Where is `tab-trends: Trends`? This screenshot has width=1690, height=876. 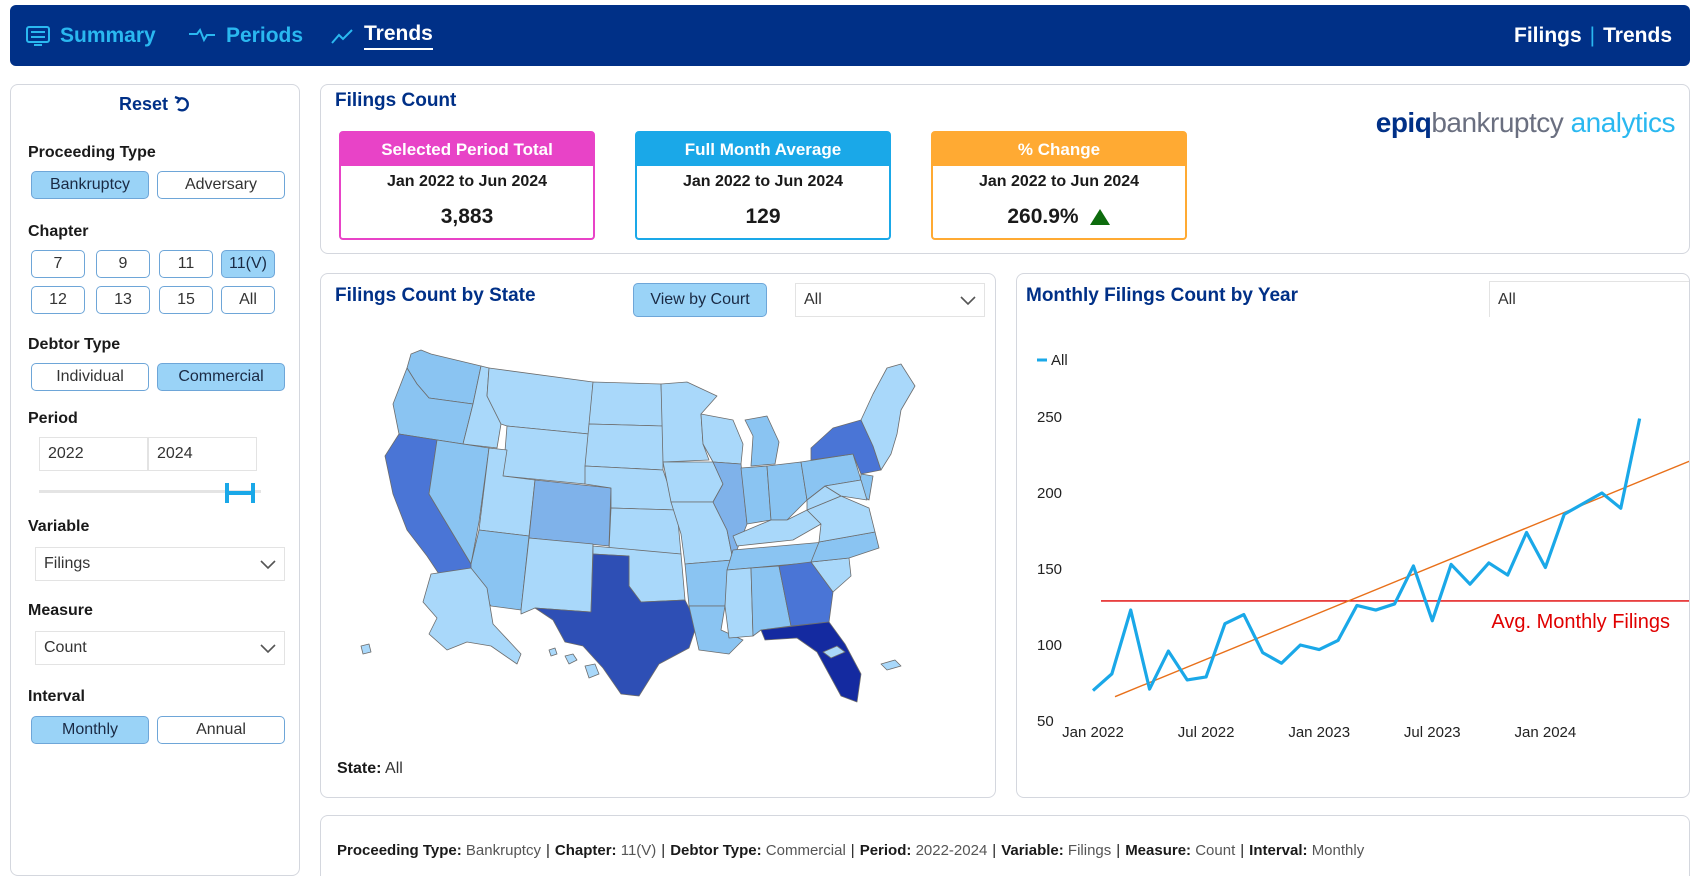
tab-trends: Trends is located at coordinates (381, 35).